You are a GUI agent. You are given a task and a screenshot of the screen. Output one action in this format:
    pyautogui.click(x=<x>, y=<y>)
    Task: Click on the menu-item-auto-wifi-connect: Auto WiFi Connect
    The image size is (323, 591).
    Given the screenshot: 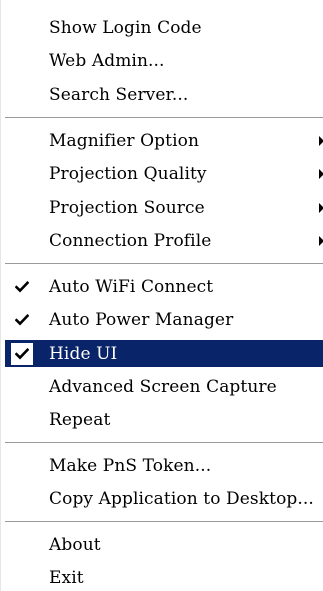 What is the action you would take?
    pyautogui.click(x=164, y=286)
    